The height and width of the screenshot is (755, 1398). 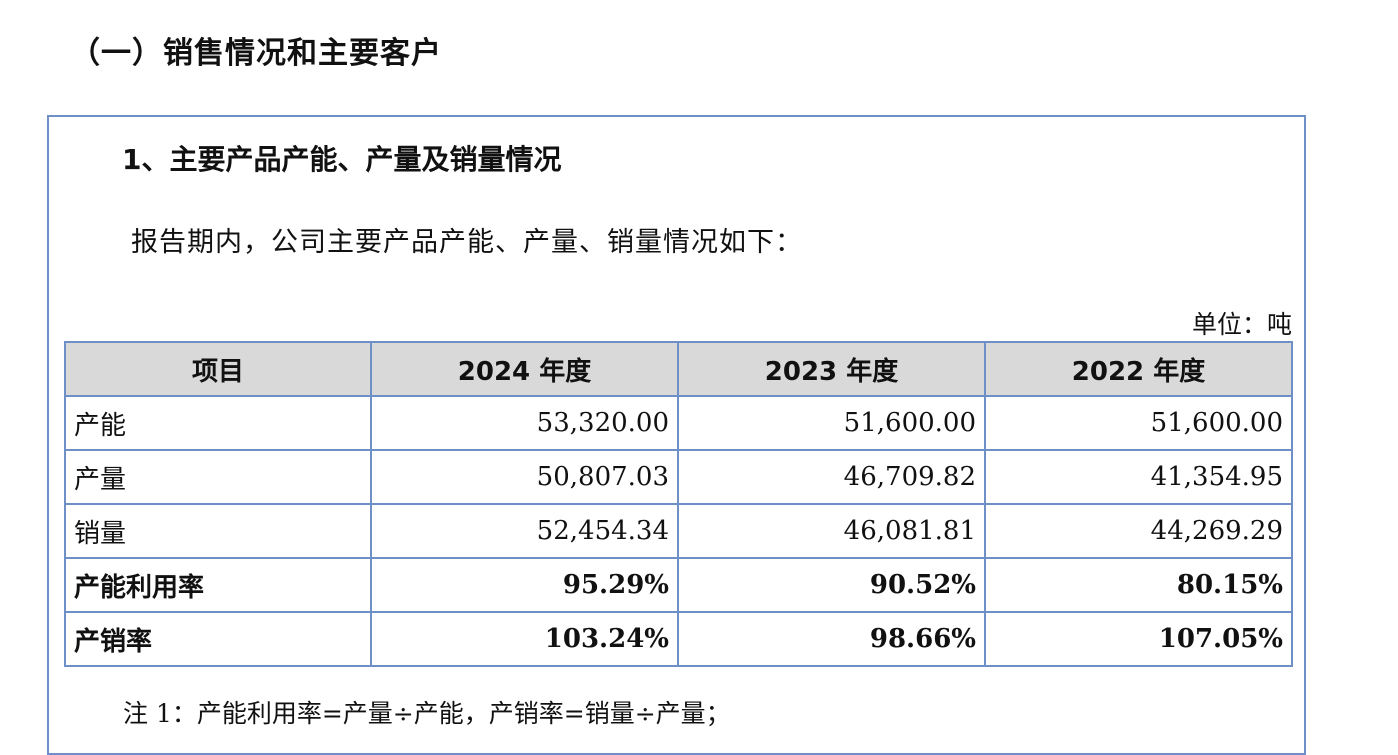 What do you see at coordinates (218, 531) in the screenshot?
I see `row-label: 销量` at bounding box center [218, 531].